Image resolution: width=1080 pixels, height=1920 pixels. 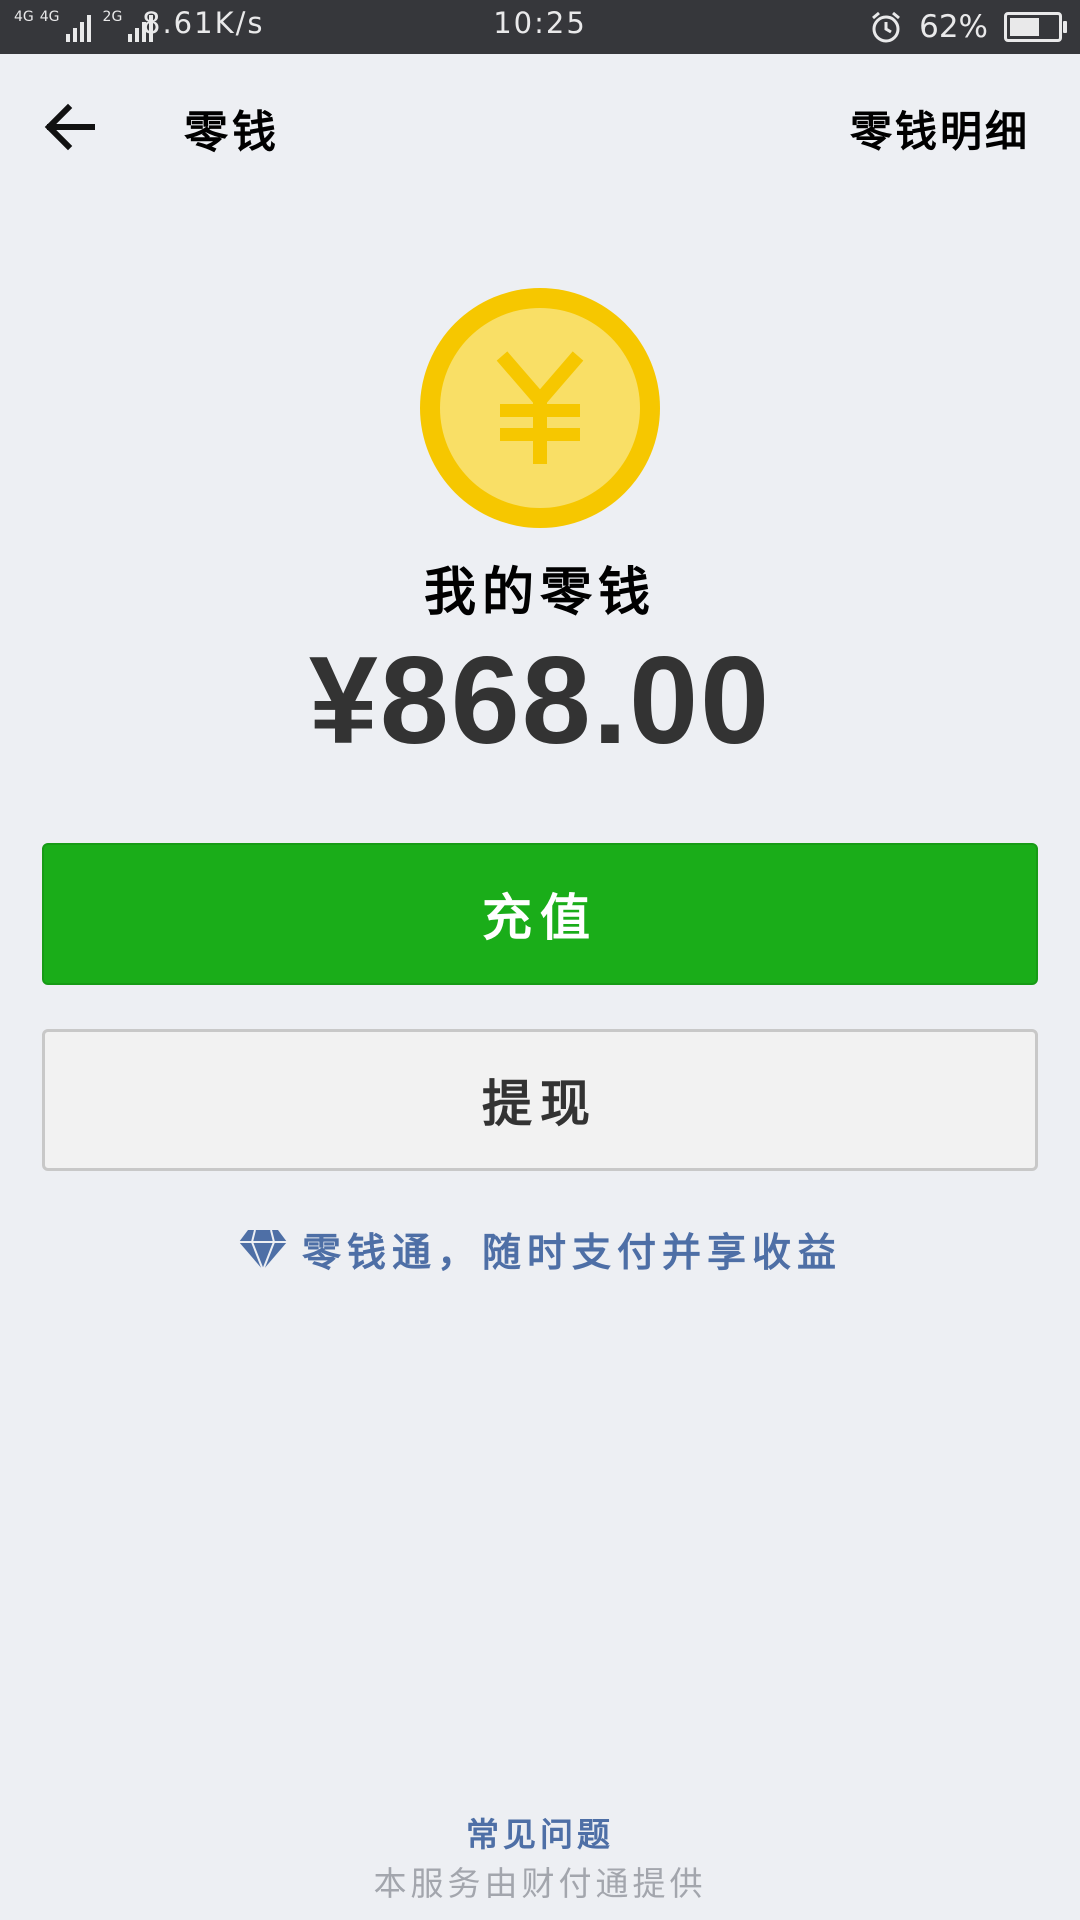 What do you see at coordinates (262, 1250) in the screenshot?
I see `diamond-icon` at bounding box center [262, 1250].